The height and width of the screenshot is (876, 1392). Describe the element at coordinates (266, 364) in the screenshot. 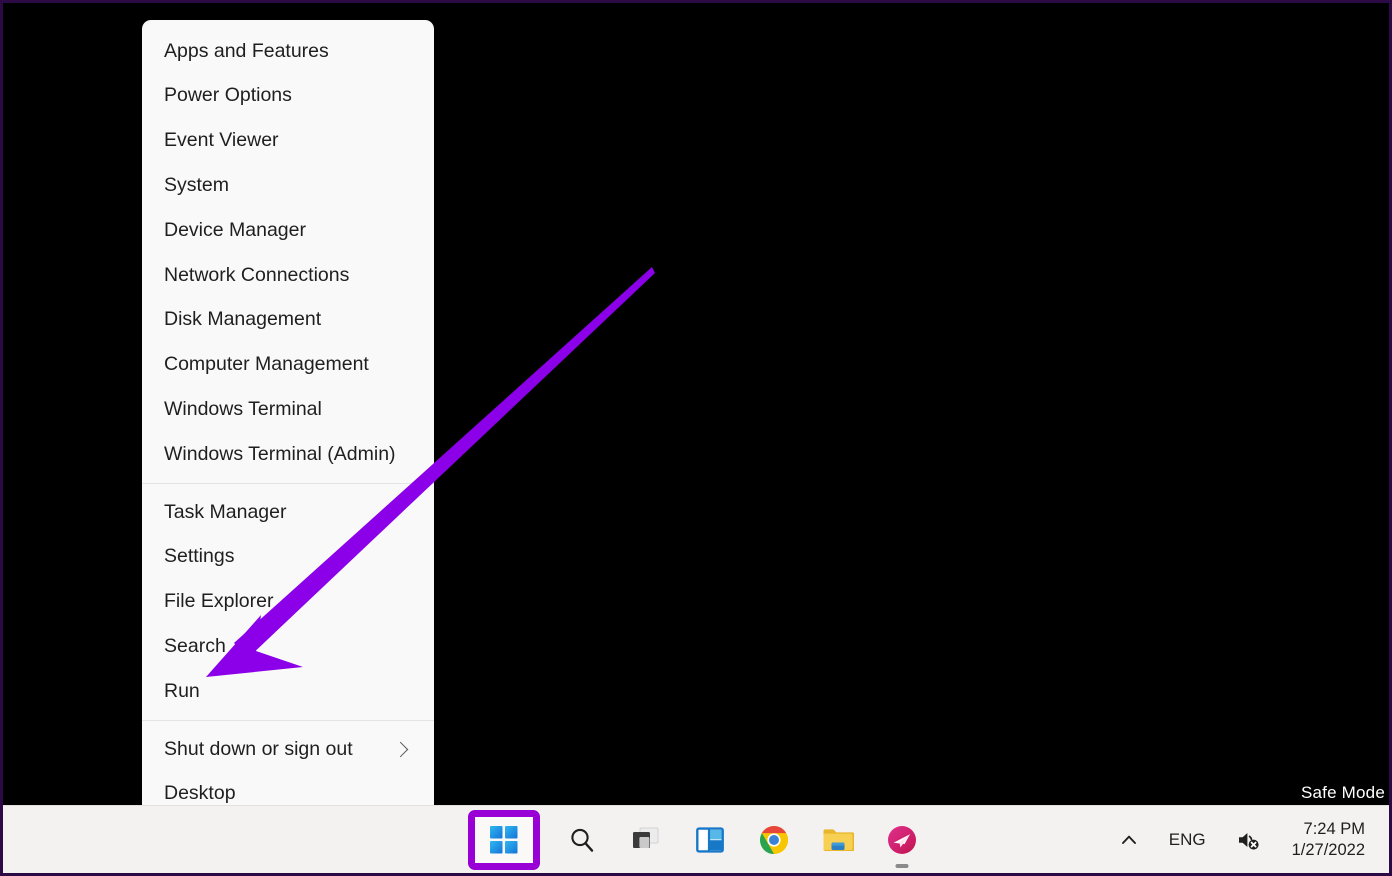

I see `menu-item-label: Computer Management` at that location.